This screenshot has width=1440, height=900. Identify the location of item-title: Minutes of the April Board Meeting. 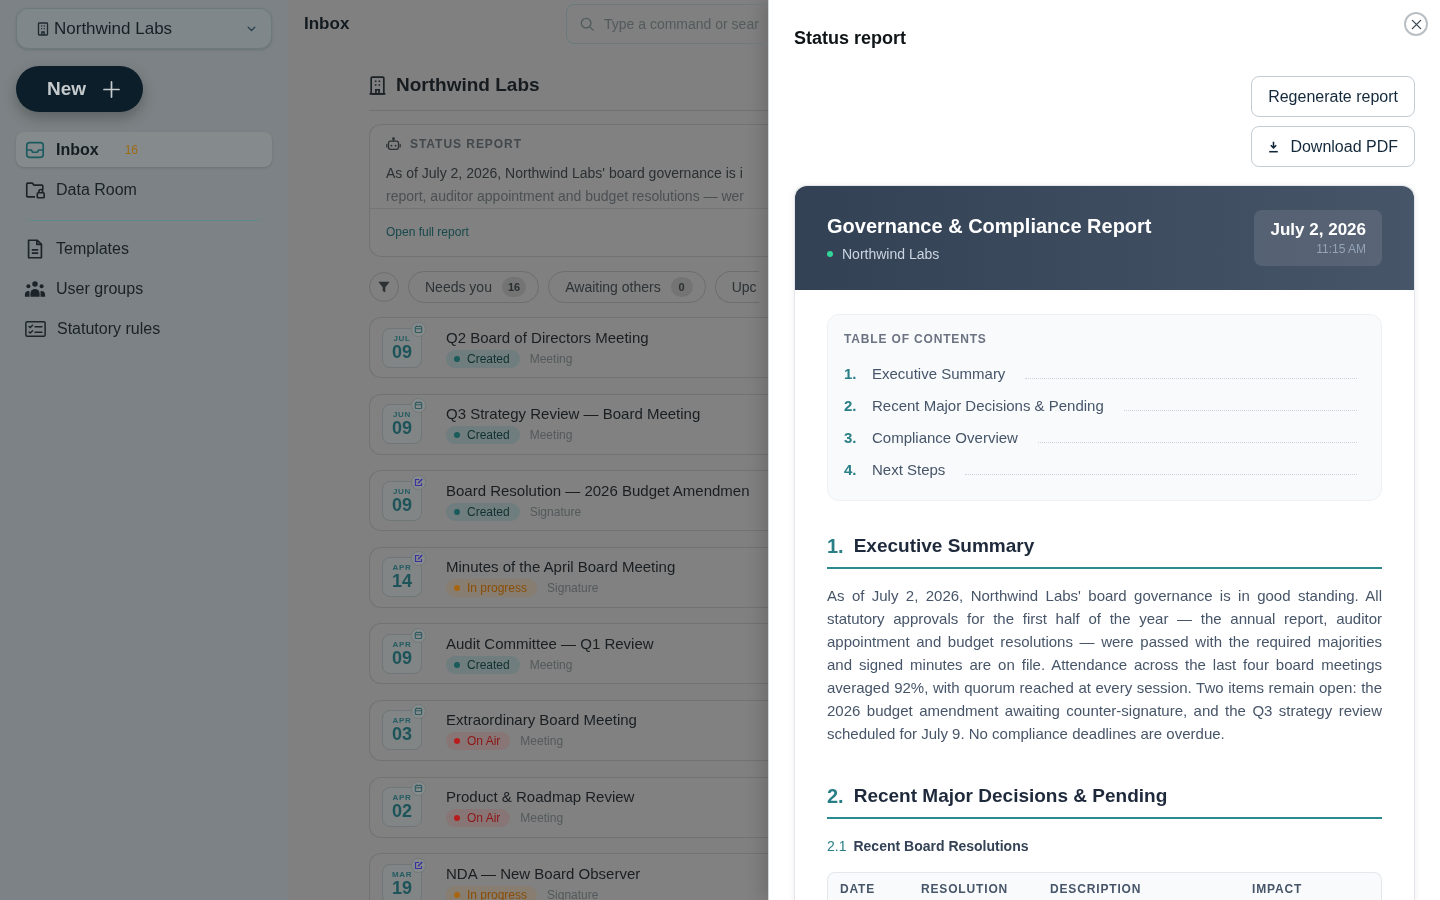
(561, 567).